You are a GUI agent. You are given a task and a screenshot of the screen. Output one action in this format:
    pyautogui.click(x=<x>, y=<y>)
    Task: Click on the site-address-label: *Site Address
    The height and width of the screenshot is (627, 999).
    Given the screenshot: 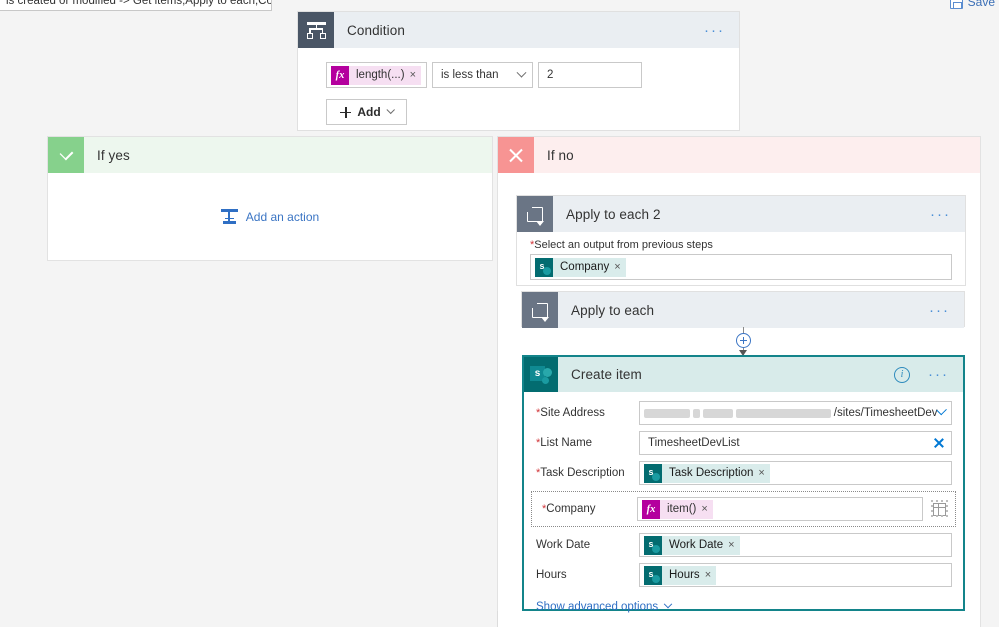 What is the action you would take?
    pyautogui.click(x=587, y=413)
    